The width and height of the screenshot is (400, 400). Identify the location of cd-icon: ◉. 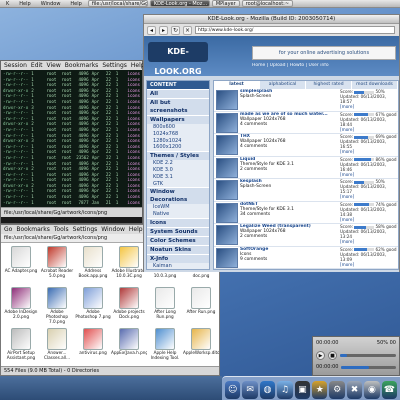
(372, 390).